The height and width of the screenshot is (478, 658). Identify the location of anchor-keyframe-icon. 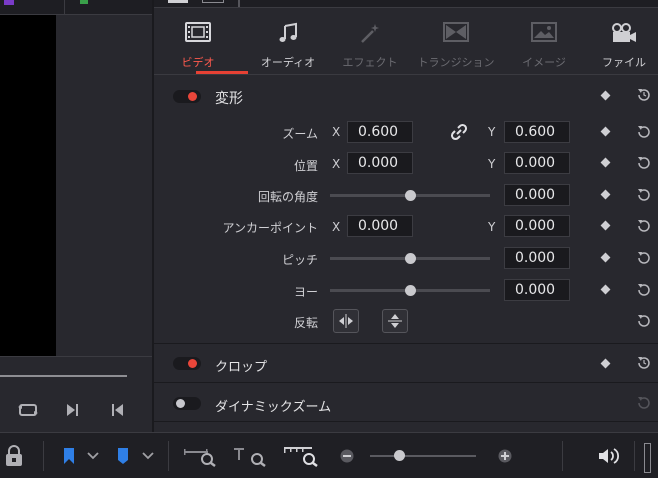
(605, 225).